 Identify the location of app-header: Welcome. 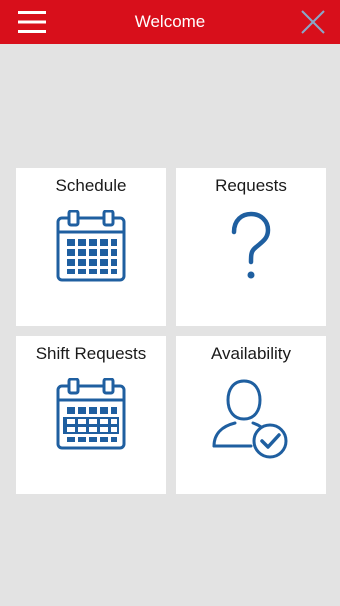
(170, 22).